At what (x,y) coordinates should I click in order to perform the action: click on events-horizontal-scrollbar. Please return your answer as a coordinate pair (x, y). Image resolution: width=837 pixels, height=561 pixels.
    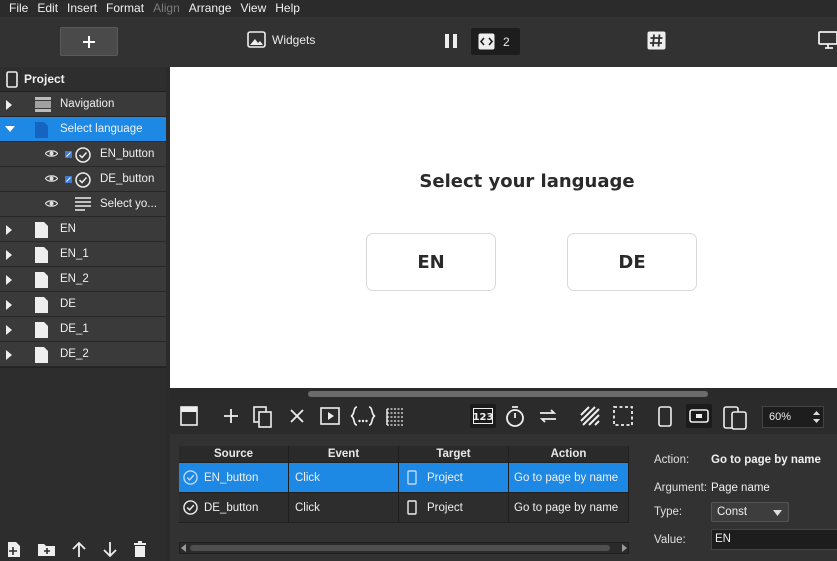
    Looking at the image, I should click on (404, 548).